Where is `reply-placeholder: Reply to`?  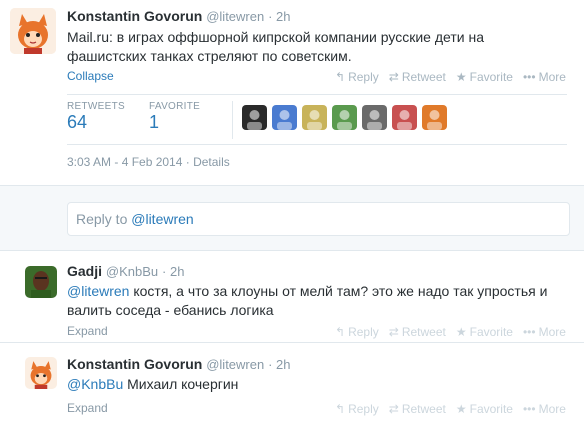 reply-placeholder: Reply to is located at coordinates (104, 219).